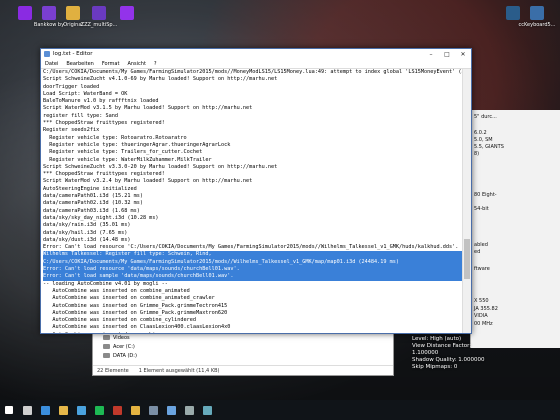  Describe the element at coordinates (153, 410) in the screenshot. I see `steam-icon` at that location.